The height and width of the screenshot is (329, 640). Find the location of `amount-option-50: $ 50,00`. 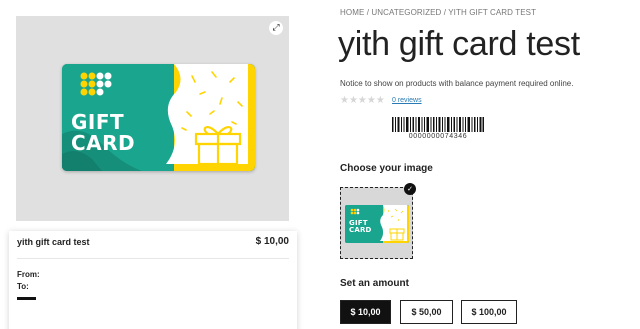

amount-option-50: $ 50,00 is located at coordinates (426, 312).